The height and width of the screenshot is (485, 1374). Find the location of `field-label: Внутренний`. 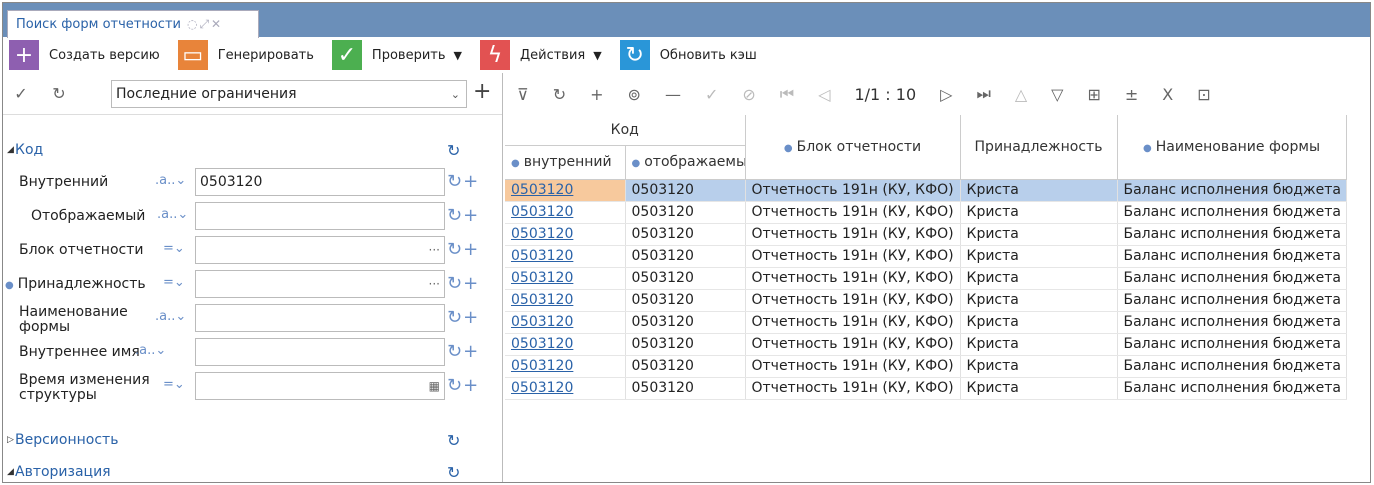

field-label: Внутренний is located at coordinates (64, 182).